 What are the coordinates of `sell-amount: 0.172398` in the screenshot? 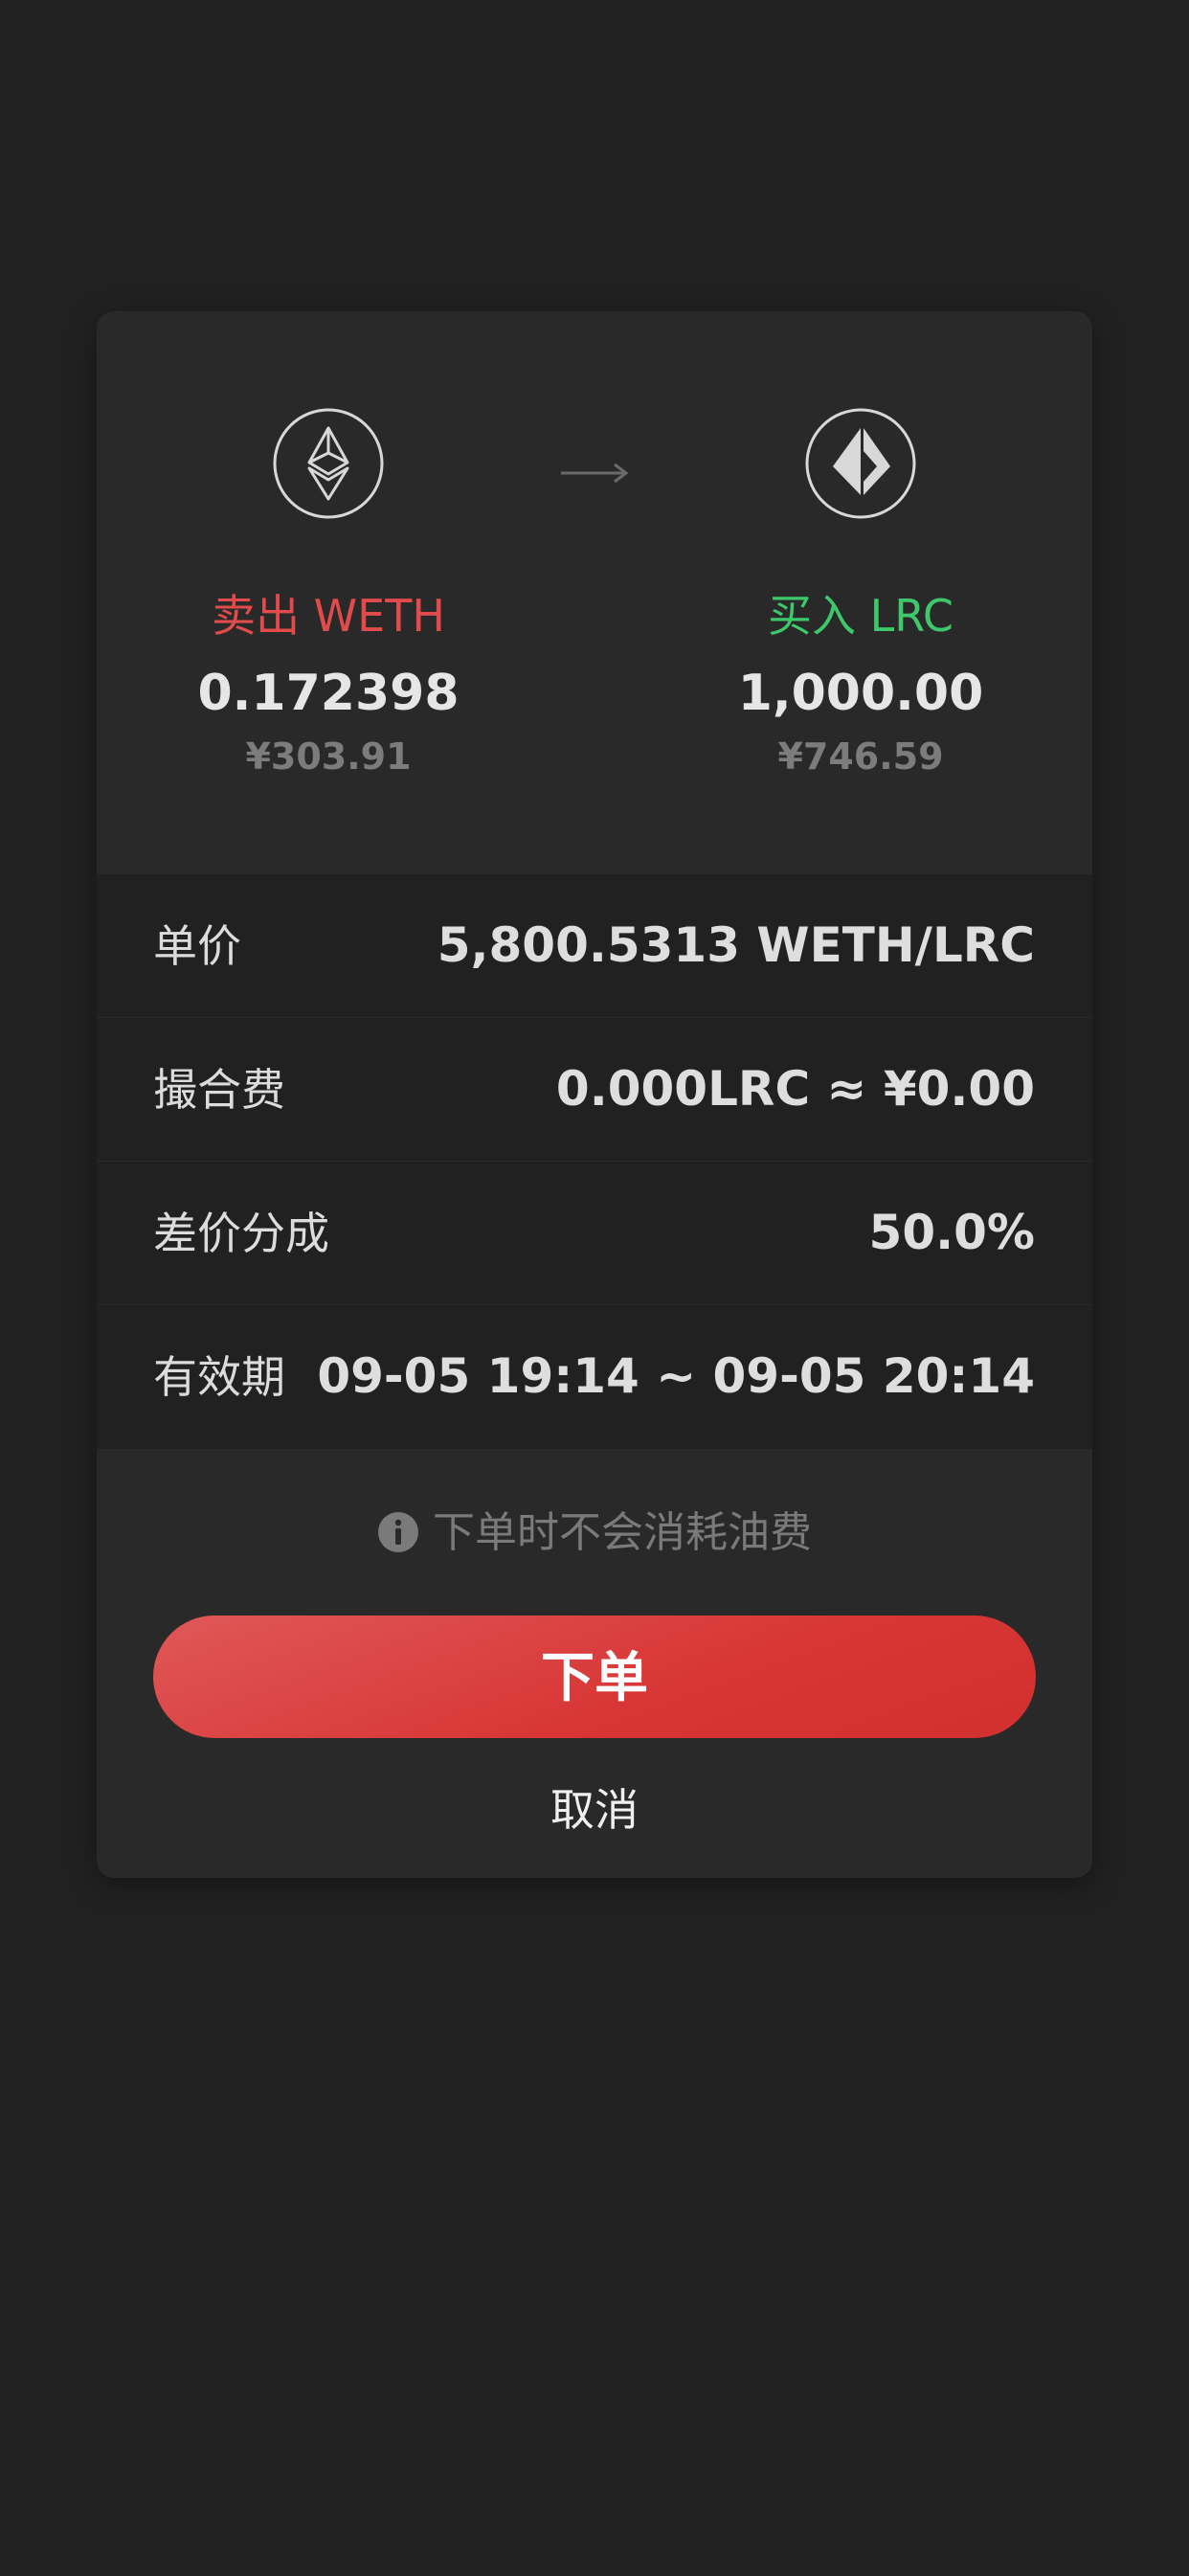 It's located at (328, 693).